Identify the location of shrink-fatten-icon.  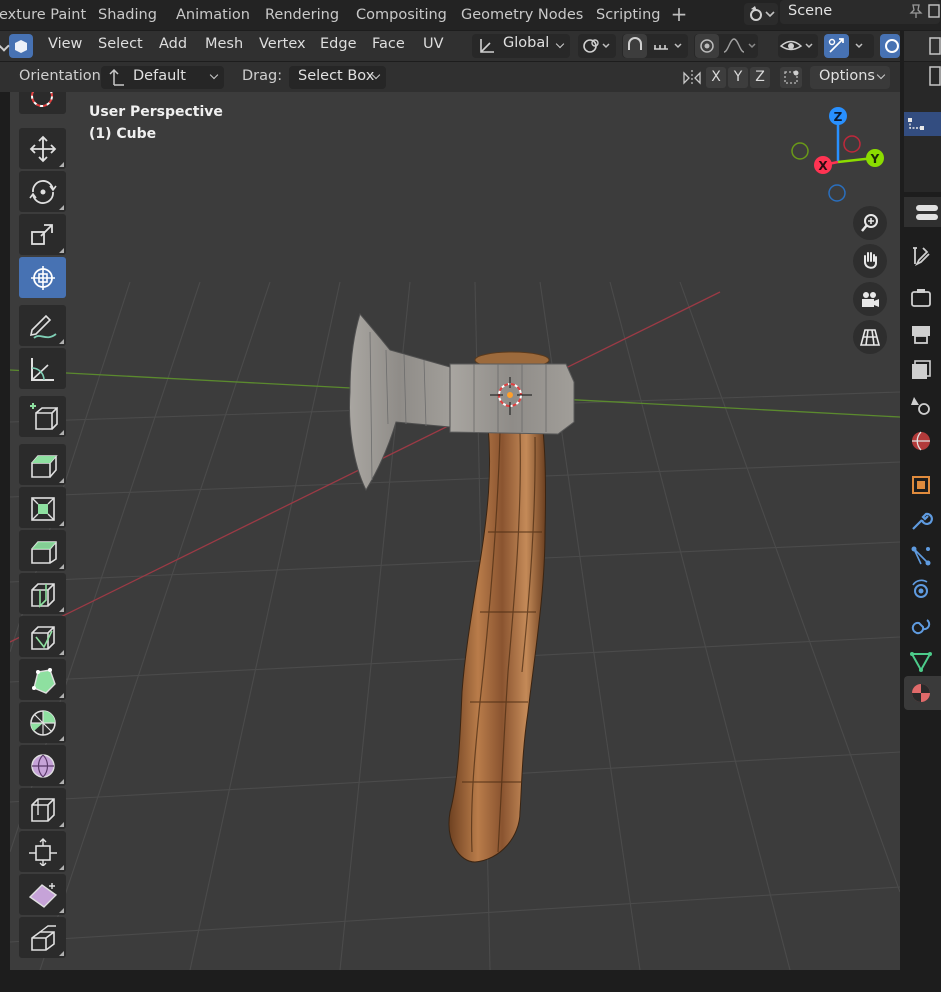
(43, 852).